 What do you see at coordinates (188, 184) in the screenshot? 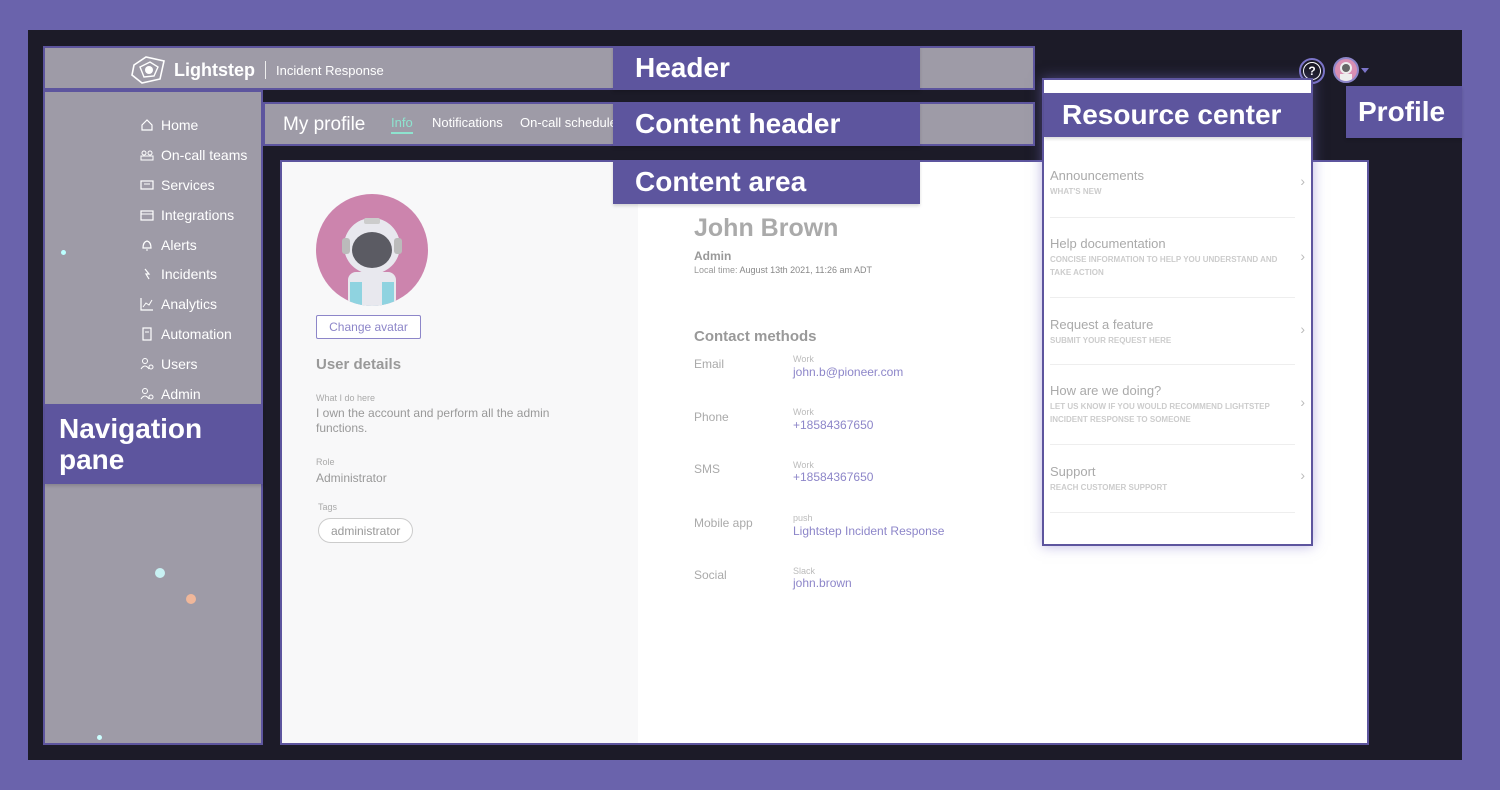
I see `nav-item-label: Services` at bounding box center [188, 184].